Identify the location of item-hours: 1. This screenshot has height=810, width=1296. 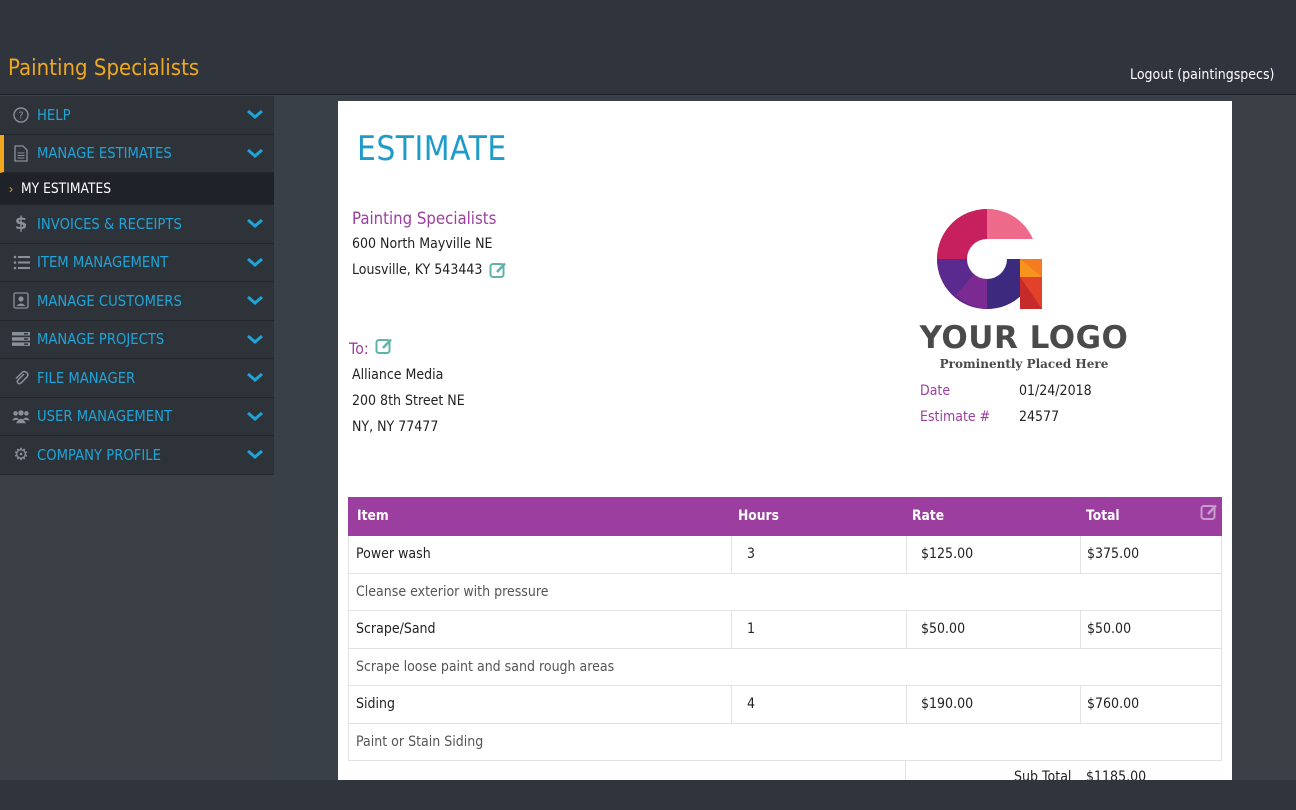
(751, 629).